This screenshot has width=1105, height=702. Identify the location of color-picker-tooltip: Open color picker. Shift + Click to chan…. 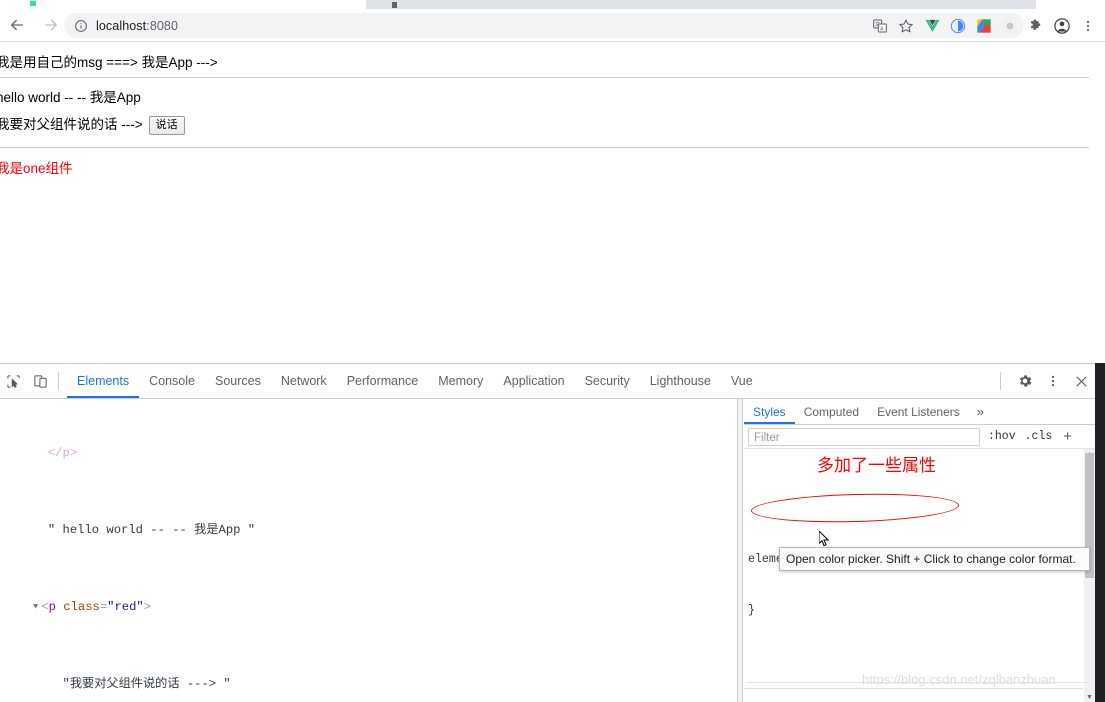
(934, 559).